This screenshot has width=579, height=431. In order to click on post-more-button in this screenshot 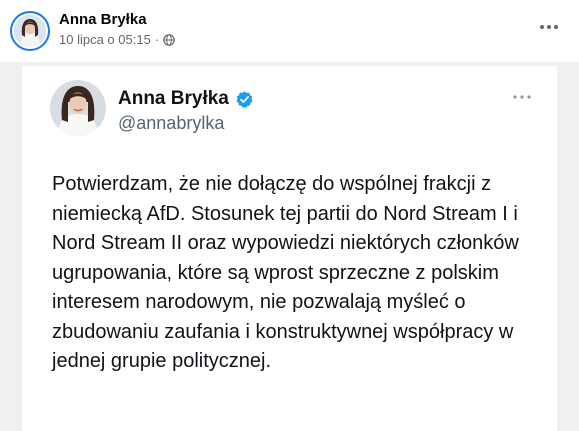, I will do `click(549, 27)`.